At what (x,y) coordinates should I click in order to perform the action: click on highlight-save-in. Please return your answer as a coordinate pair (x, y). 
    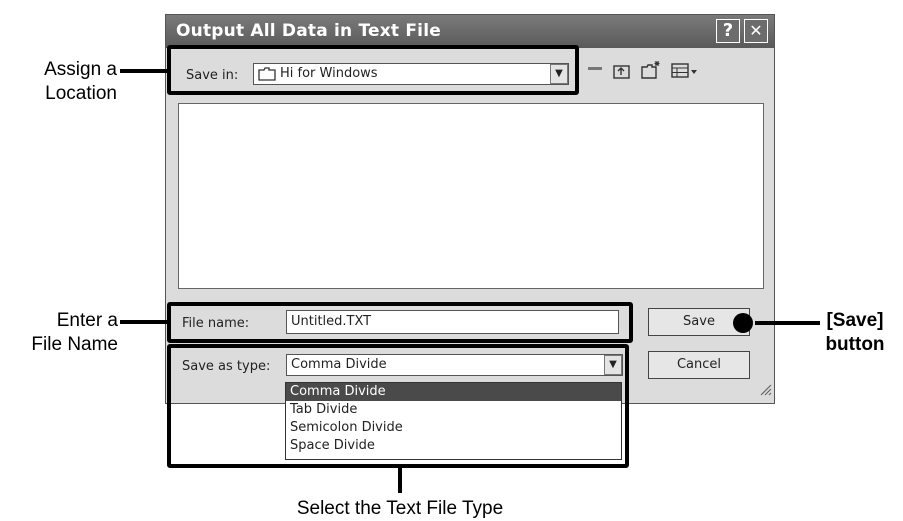
    Looking at the image, I should click on (373, 70).